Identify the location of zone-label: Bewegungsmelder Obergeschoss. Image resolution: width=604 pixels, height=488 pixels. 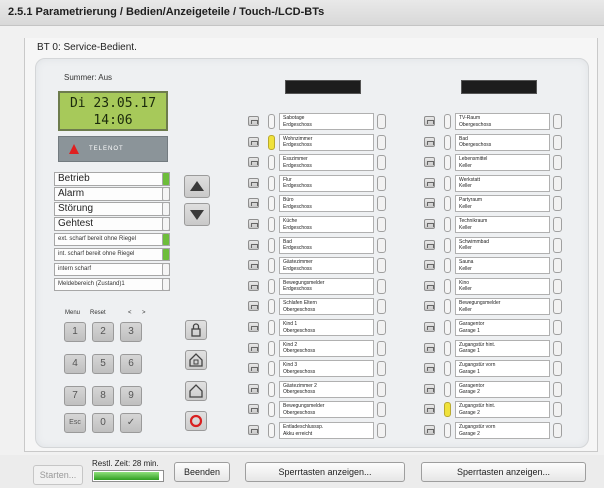
(326, 410).